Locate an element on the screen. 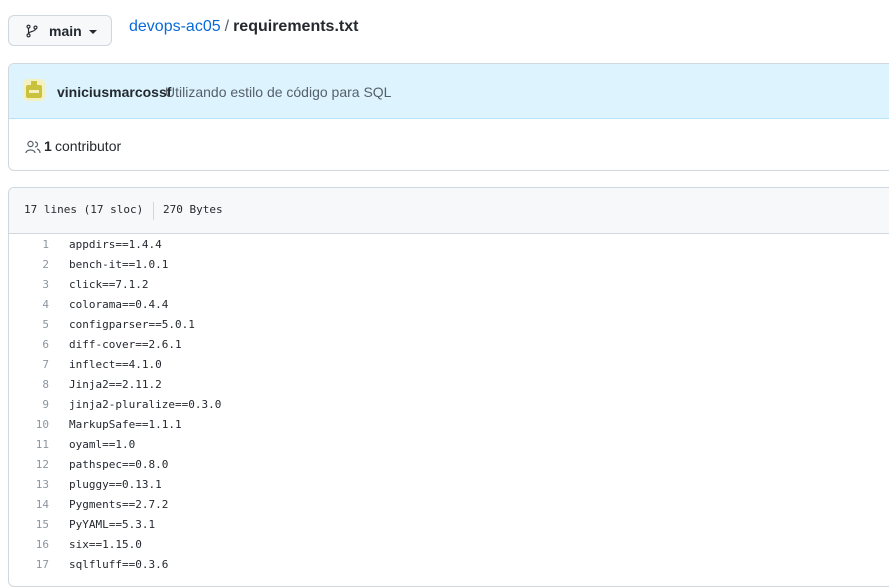 The height and width of the screenshot is (587, 889). line-text: diff-cover==2.6.1 is located at coordinates (125, 344).